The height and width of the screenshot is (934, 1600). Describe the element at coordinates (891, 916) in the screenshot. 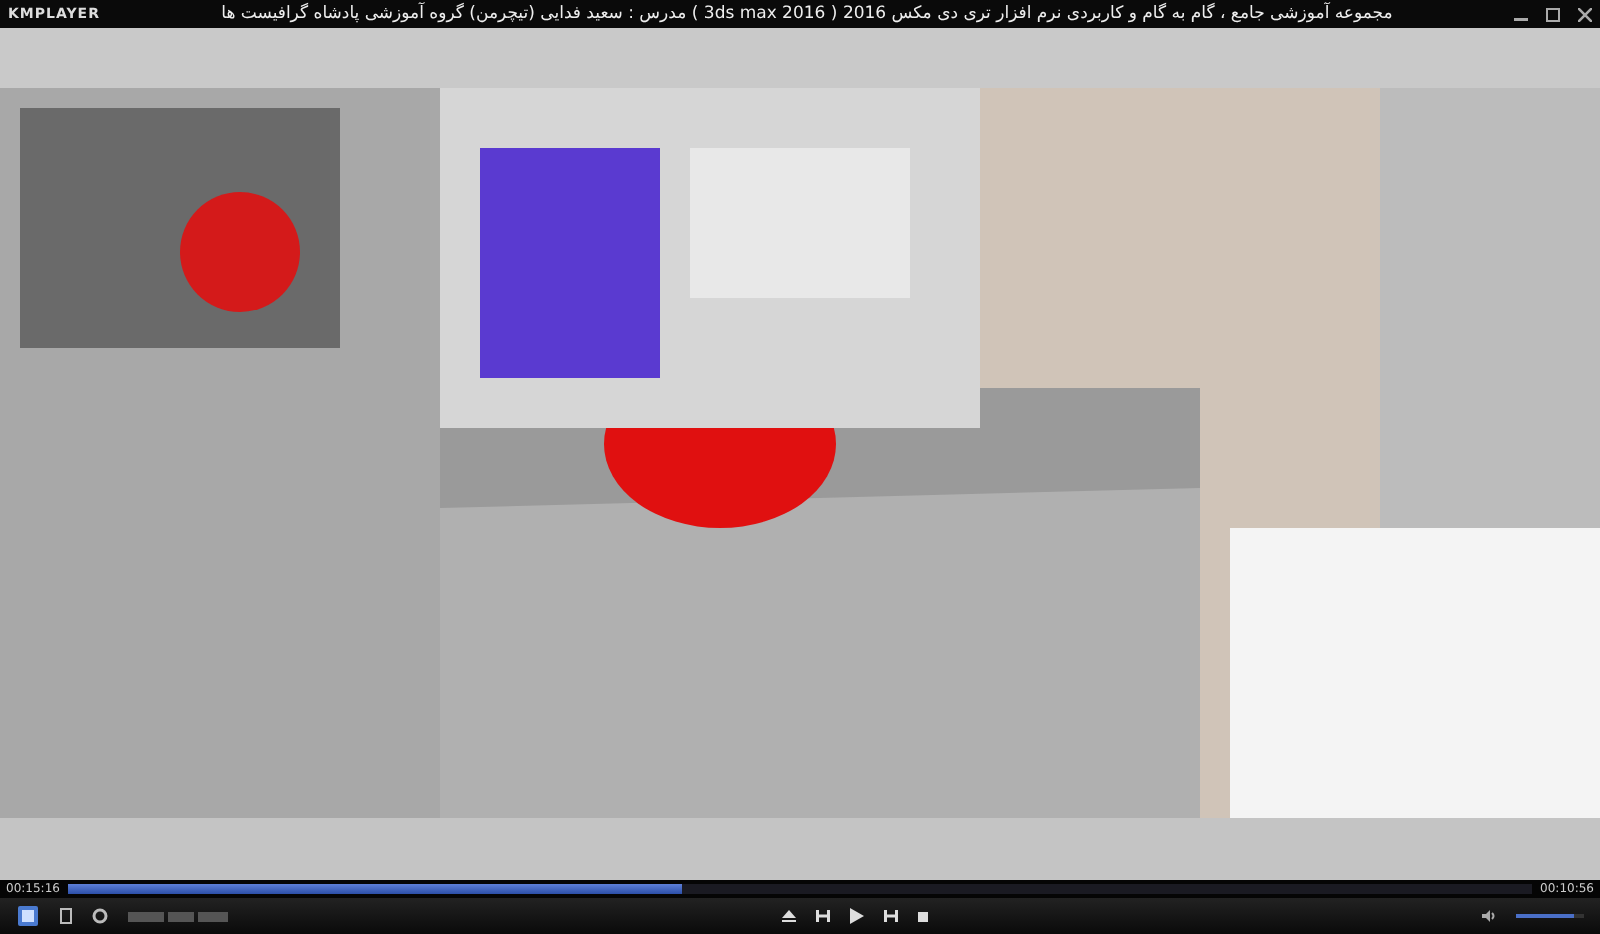

I see `next-icon` at that location.